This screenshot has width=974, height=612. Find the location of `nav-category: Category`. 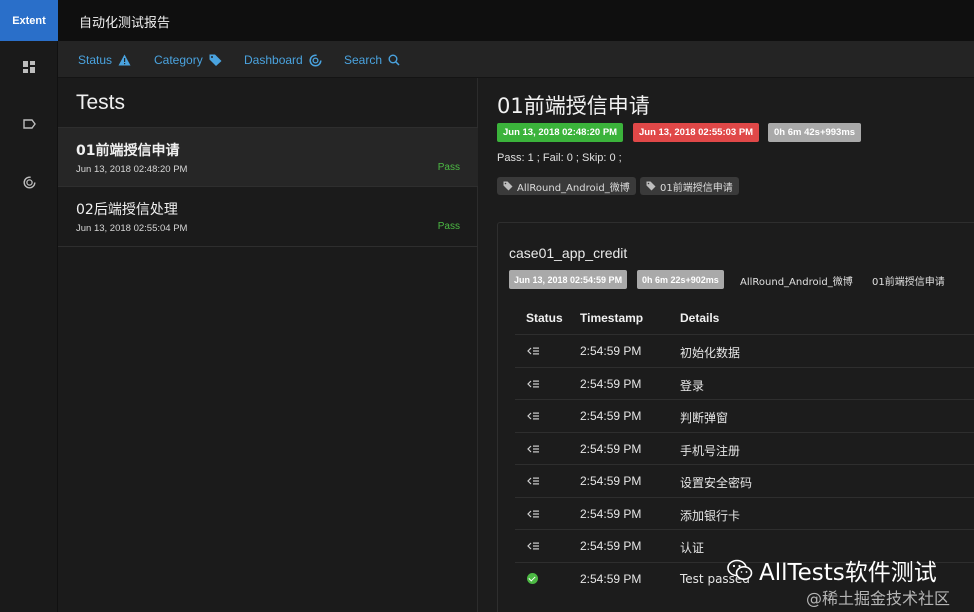

nav-category: Category is located at coordinates (188, 60).